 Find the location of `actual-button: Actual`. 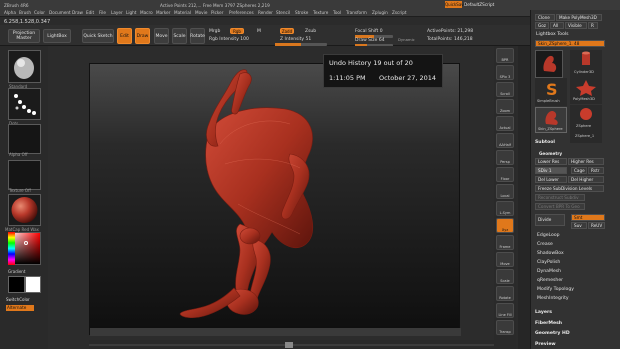

actual-button: Actual is located at coordinates (505, 123).